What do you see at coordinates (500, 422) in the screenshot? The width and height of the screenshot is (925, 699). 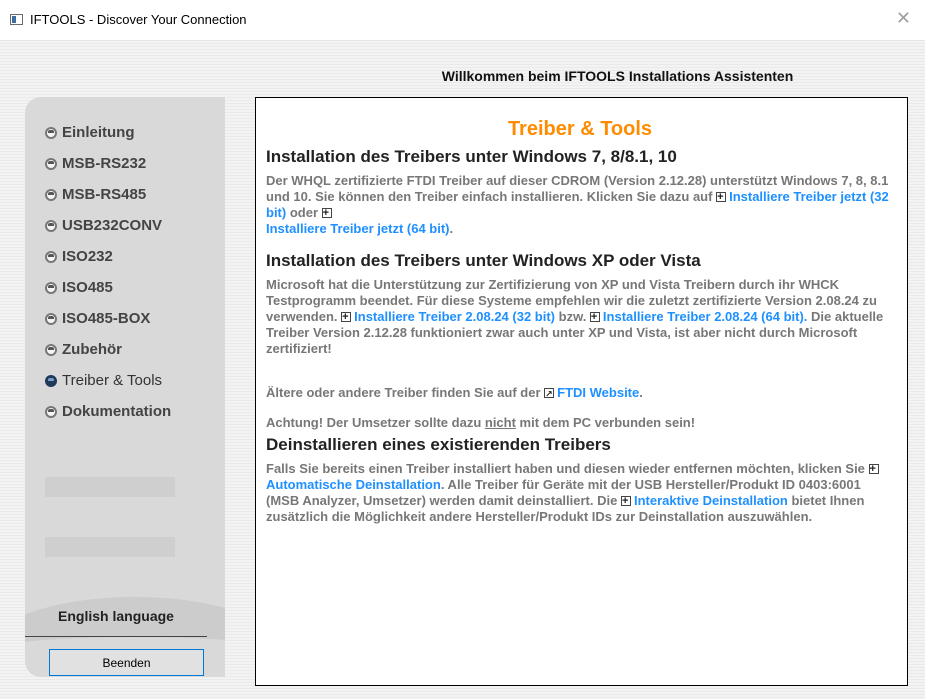 I see `emphasis-text: nicht` at bounding box center [500, 422].